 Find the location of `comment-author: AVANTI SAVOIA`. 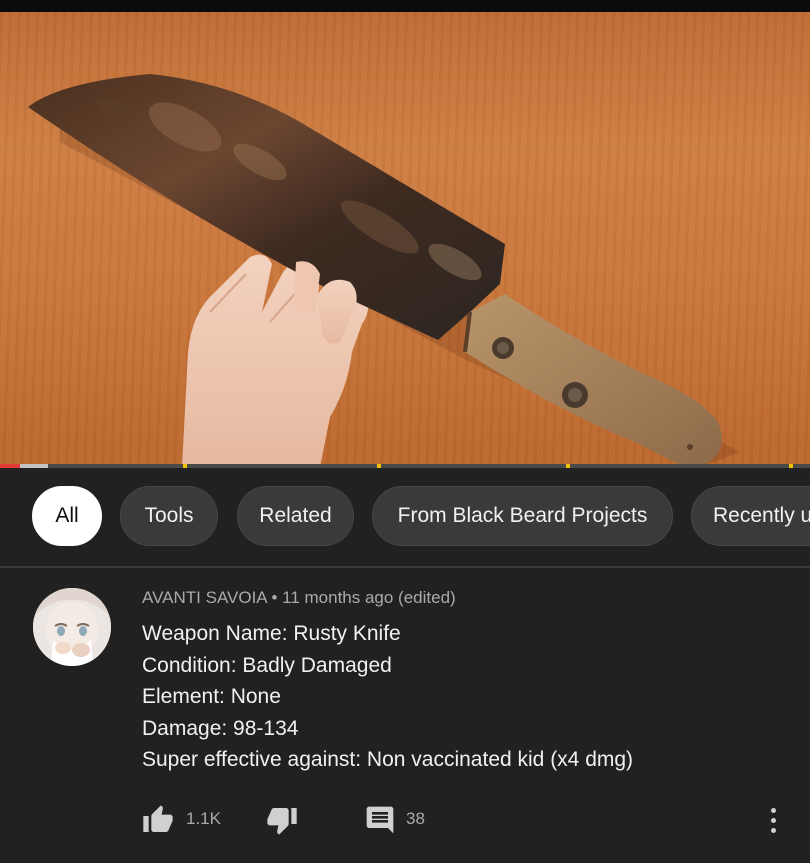

comment-author: AVANTI SAVOIA is located at coordinates (204, 597).